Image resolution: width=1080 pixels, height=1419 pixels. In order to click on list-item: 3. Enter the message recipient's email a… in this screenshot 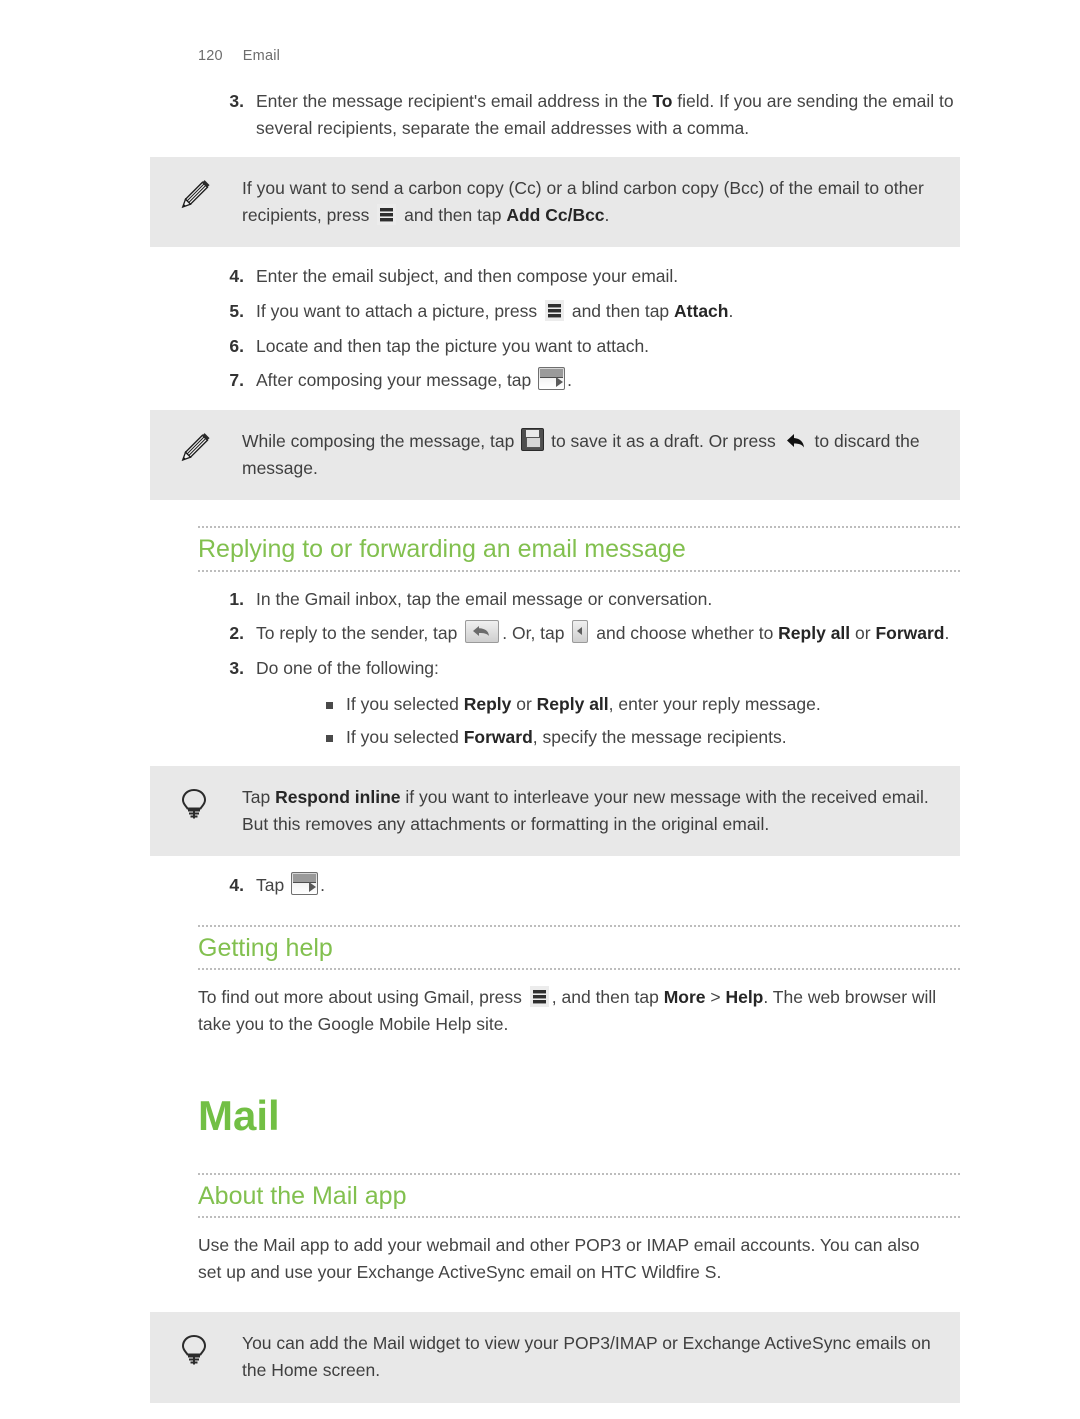, I will do `click(555, 114)`.